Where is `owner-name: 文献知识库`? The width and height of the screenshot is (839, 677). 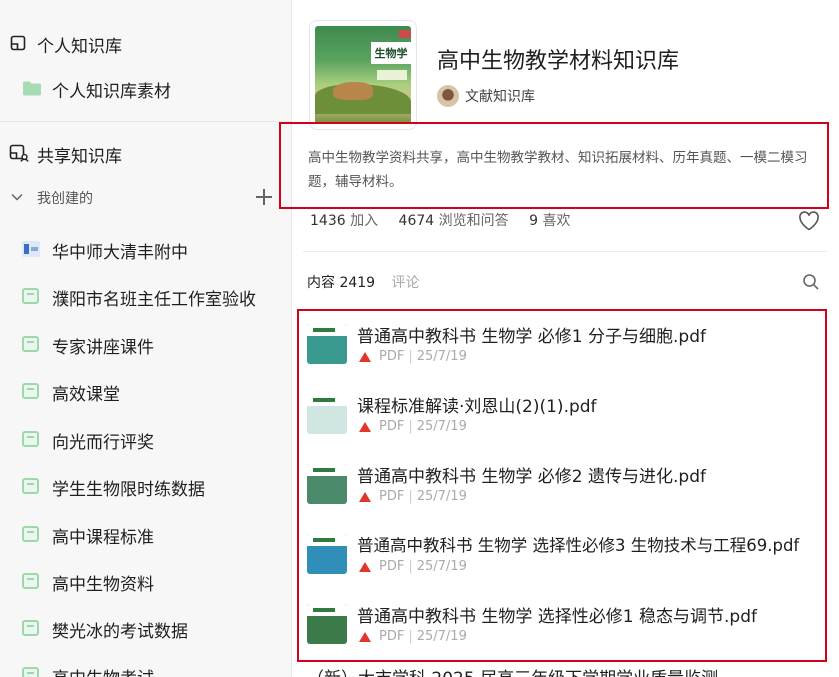
owner-name: 文献知识库 is located at coordinates (500, 97).